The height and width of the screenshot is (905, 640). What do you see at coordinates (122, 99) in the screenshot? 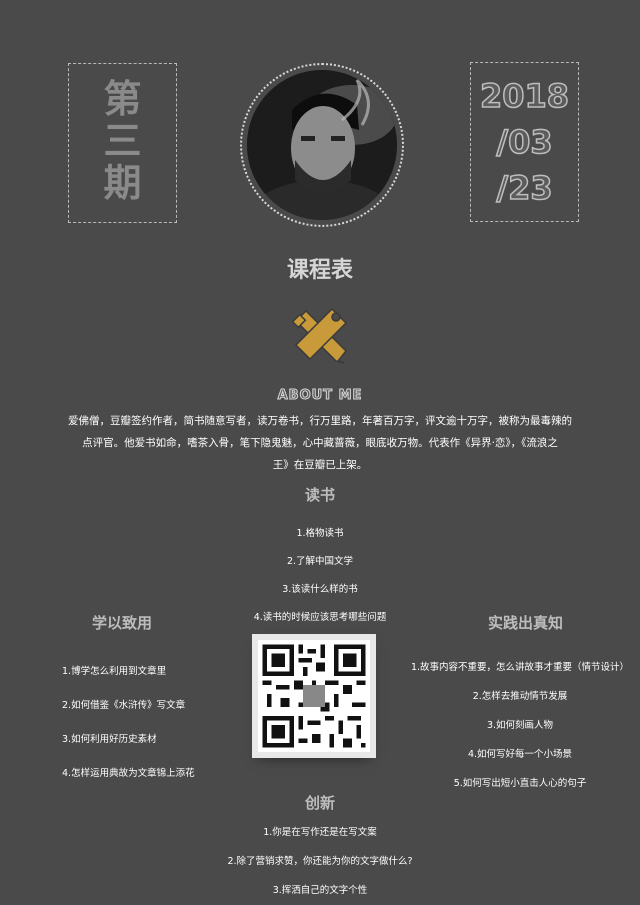
I see `issue-char: 第` at bounding box center [122, 99].